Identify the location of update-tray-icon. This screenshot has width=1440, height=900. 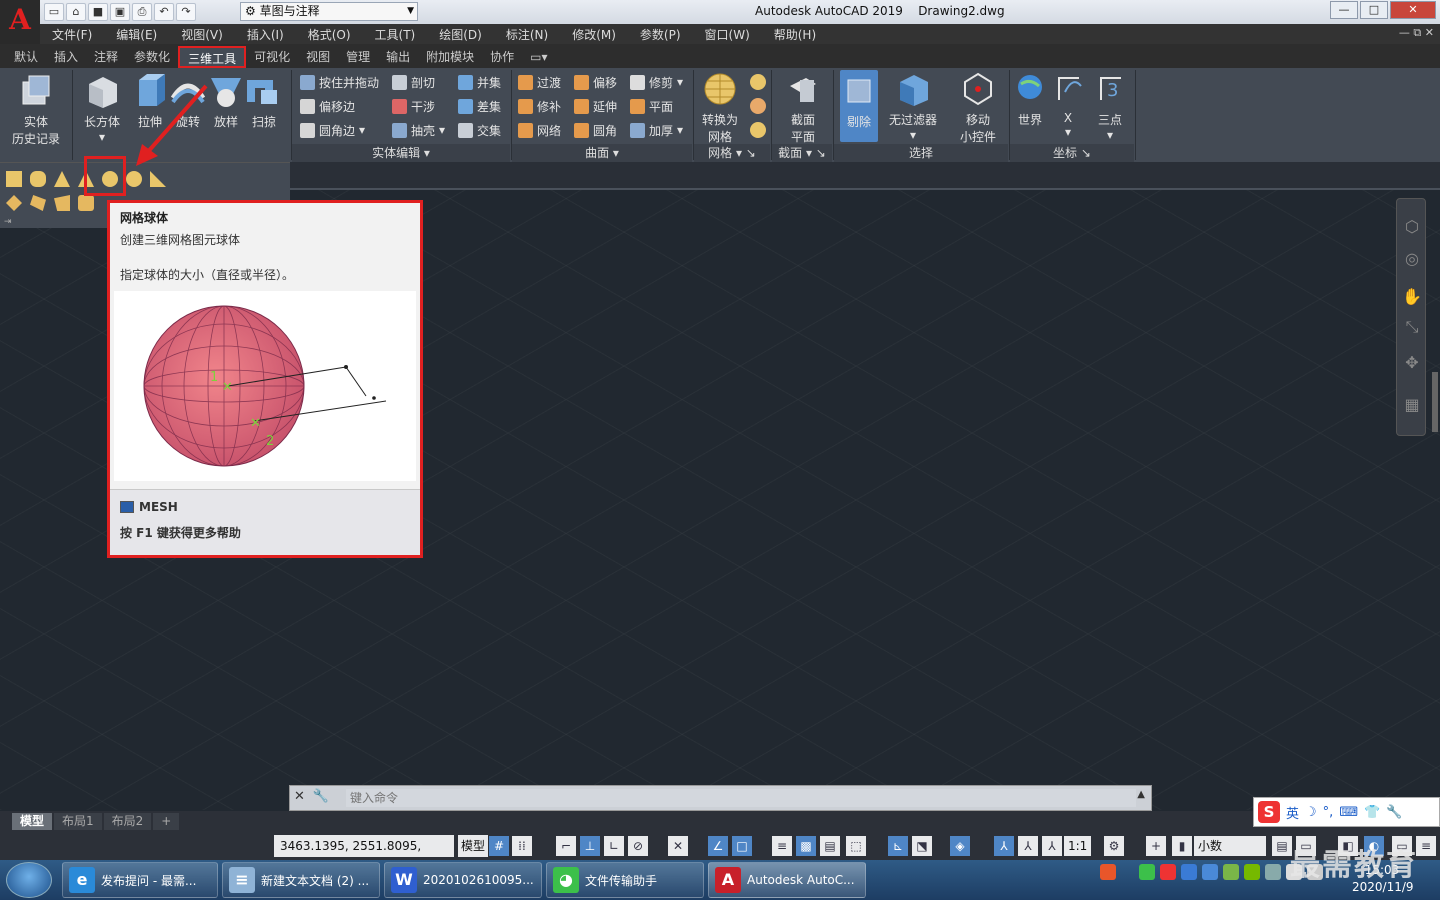
(1231, 872).